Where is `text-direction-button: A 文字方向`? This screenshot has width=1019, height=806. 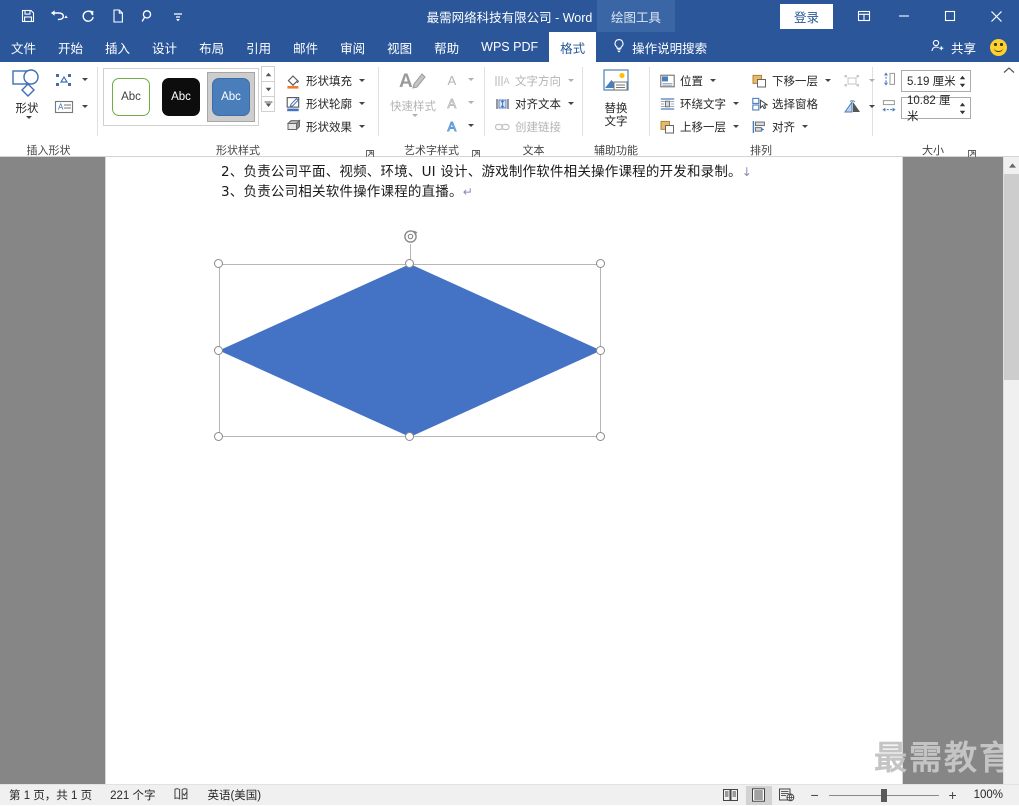
text-direction-button: A 文字方向 is located at coordinates (534, 80).